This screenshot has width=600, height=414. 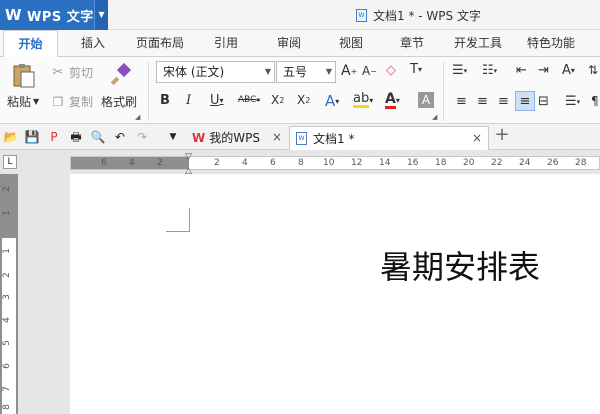 I want to click on ruler-tick: 3, so click(x=6, y=297).